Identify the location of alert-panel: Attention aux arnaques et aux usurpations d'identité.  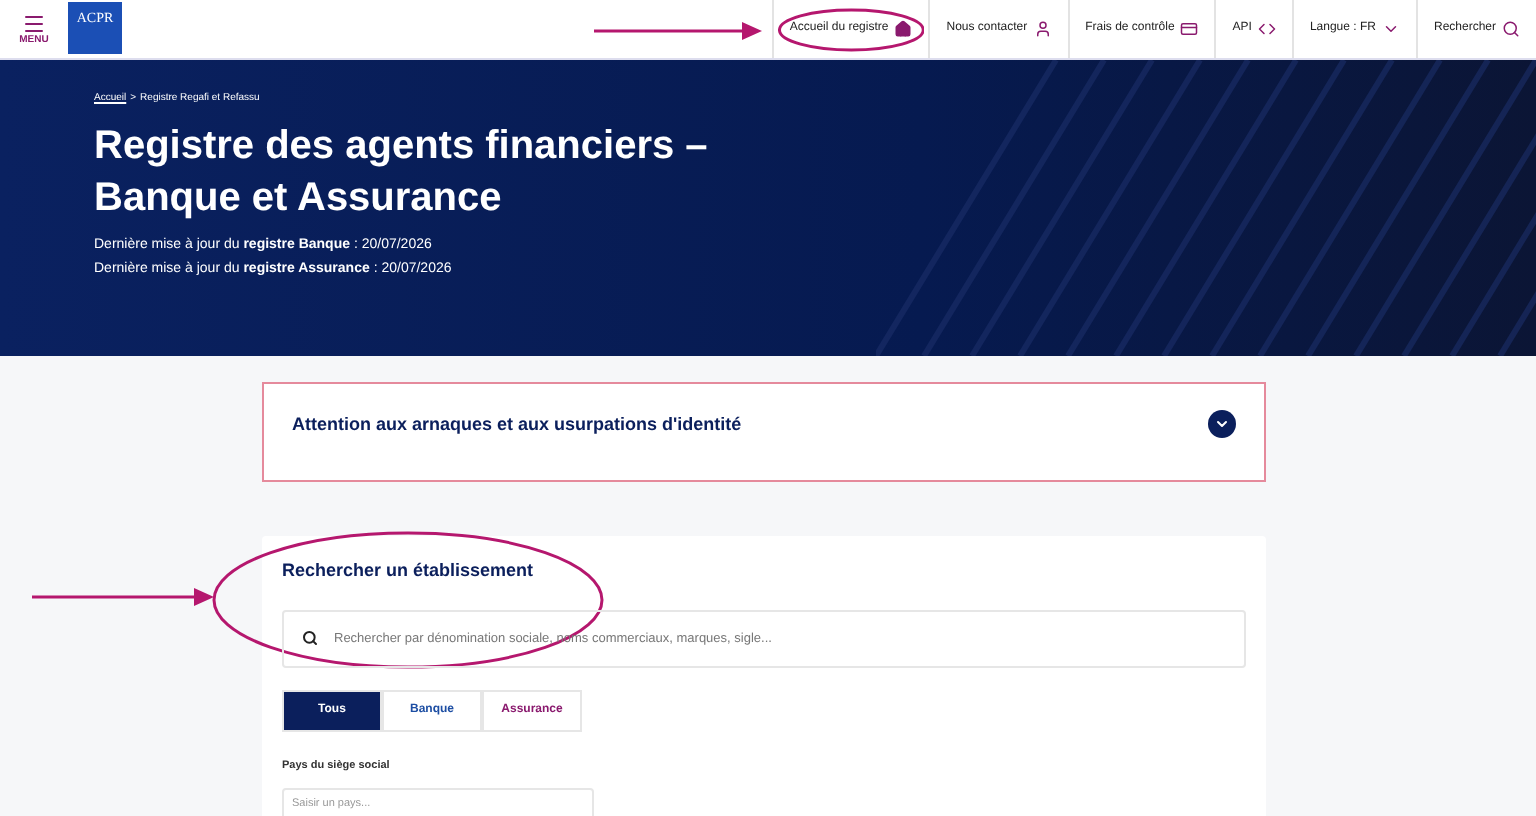
(764, 432).